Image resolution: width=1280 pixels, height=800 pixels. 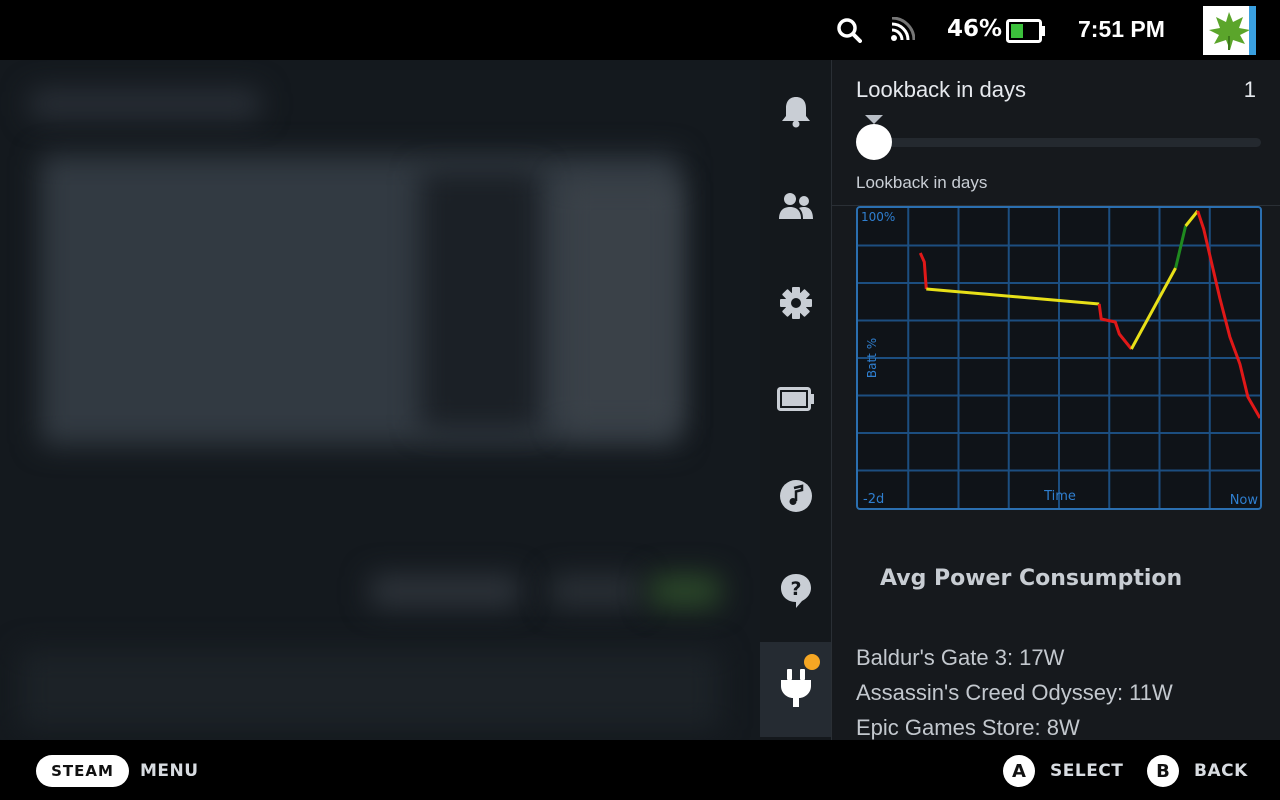 What do you see at coordinates (685, 591) in the screenshot?
I see `bg-play-blur` at bounding box center [685, 591].